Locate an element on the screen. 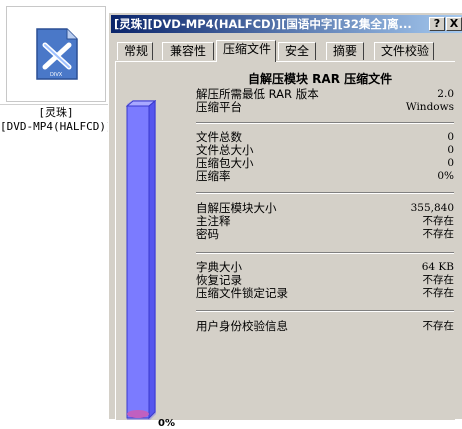 The height and width of the screenshot is (429, 462). info-row-authenticity: 用户身份校验信息 不存在 is located at coordinates (325, 326).